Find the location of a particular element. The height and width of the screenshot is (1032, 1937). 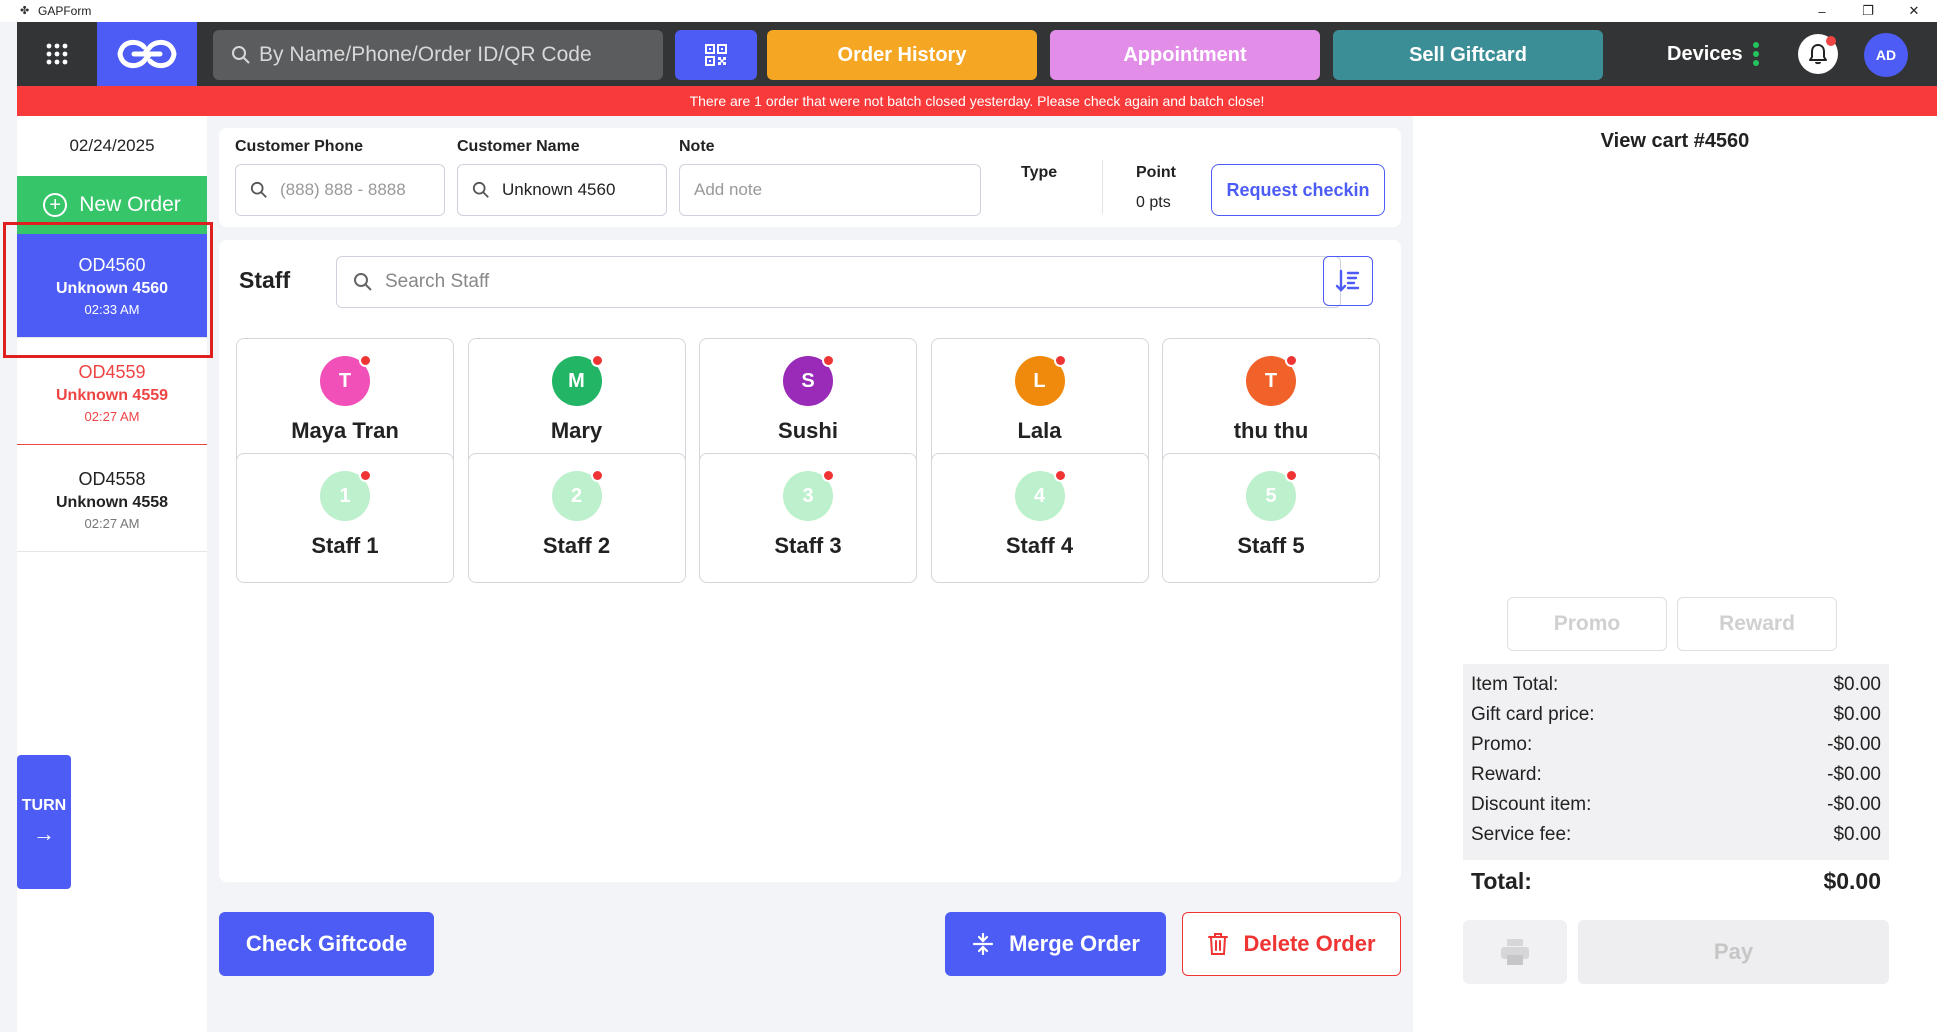

current-date: 02/24/2025 is located at coordinates (112, 145).